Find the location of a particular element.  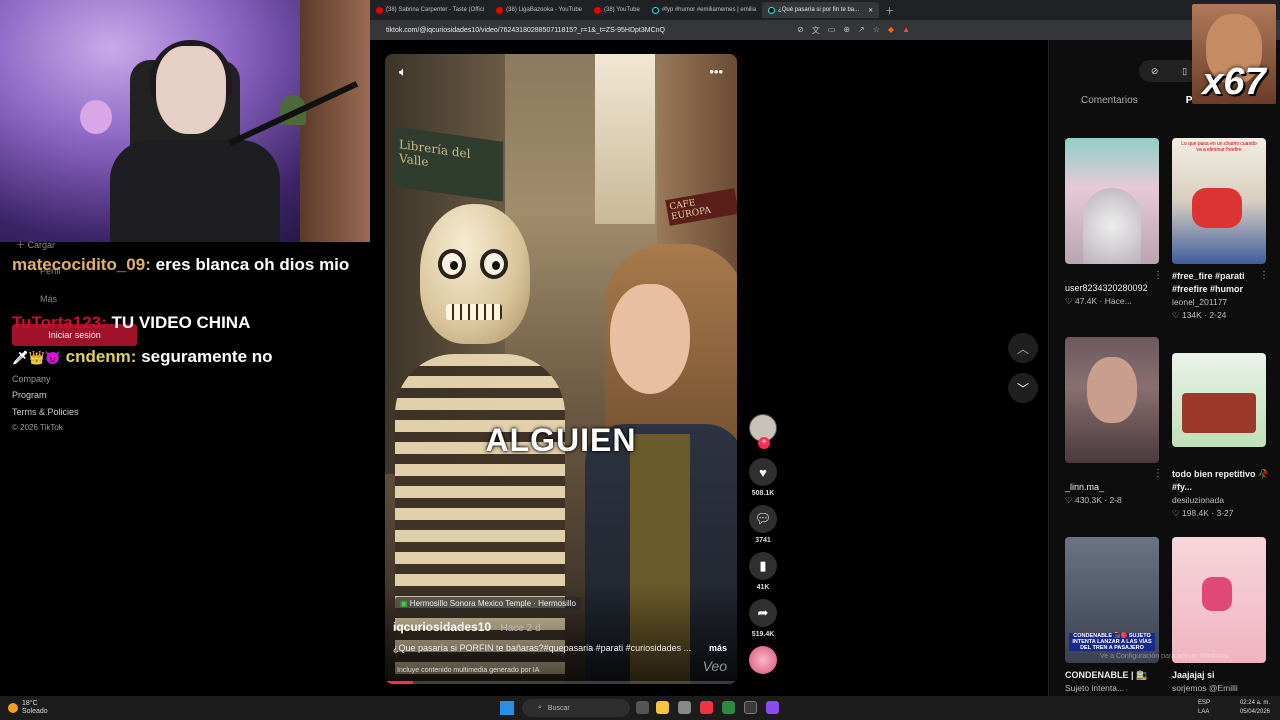

share-icon: ➦ is located at coordinates (763, 613).